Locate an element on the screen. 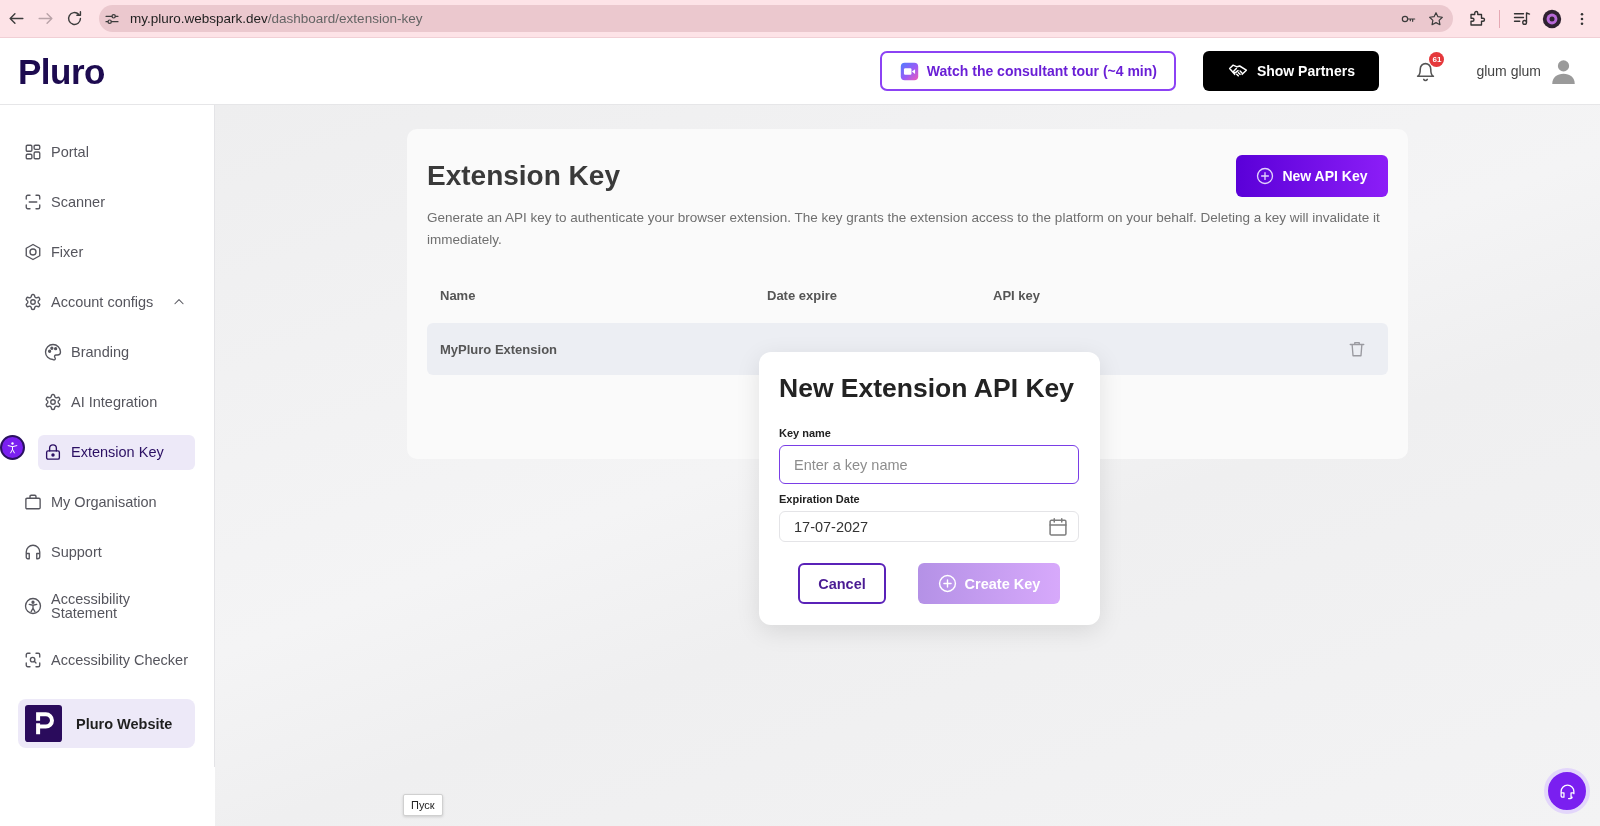 The height and width of the screenshot is (826, 1600). grid-icon is located at coordinates (33, 152).